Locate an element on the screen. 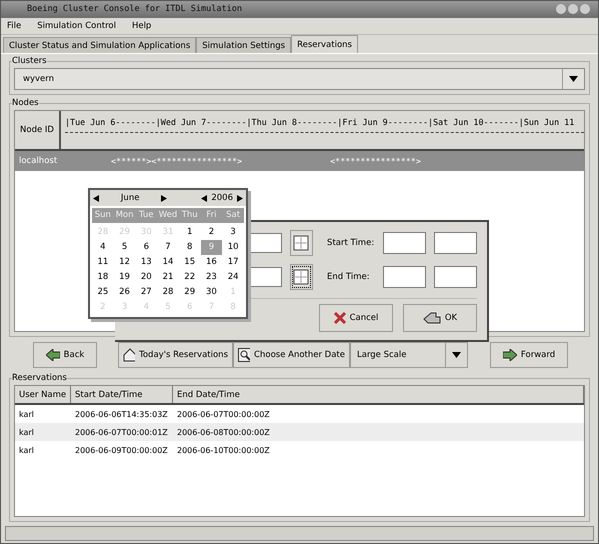 The width and height of the screenshot is (599, 544). calendar-day: 13 is located at coordinates (146, 262).